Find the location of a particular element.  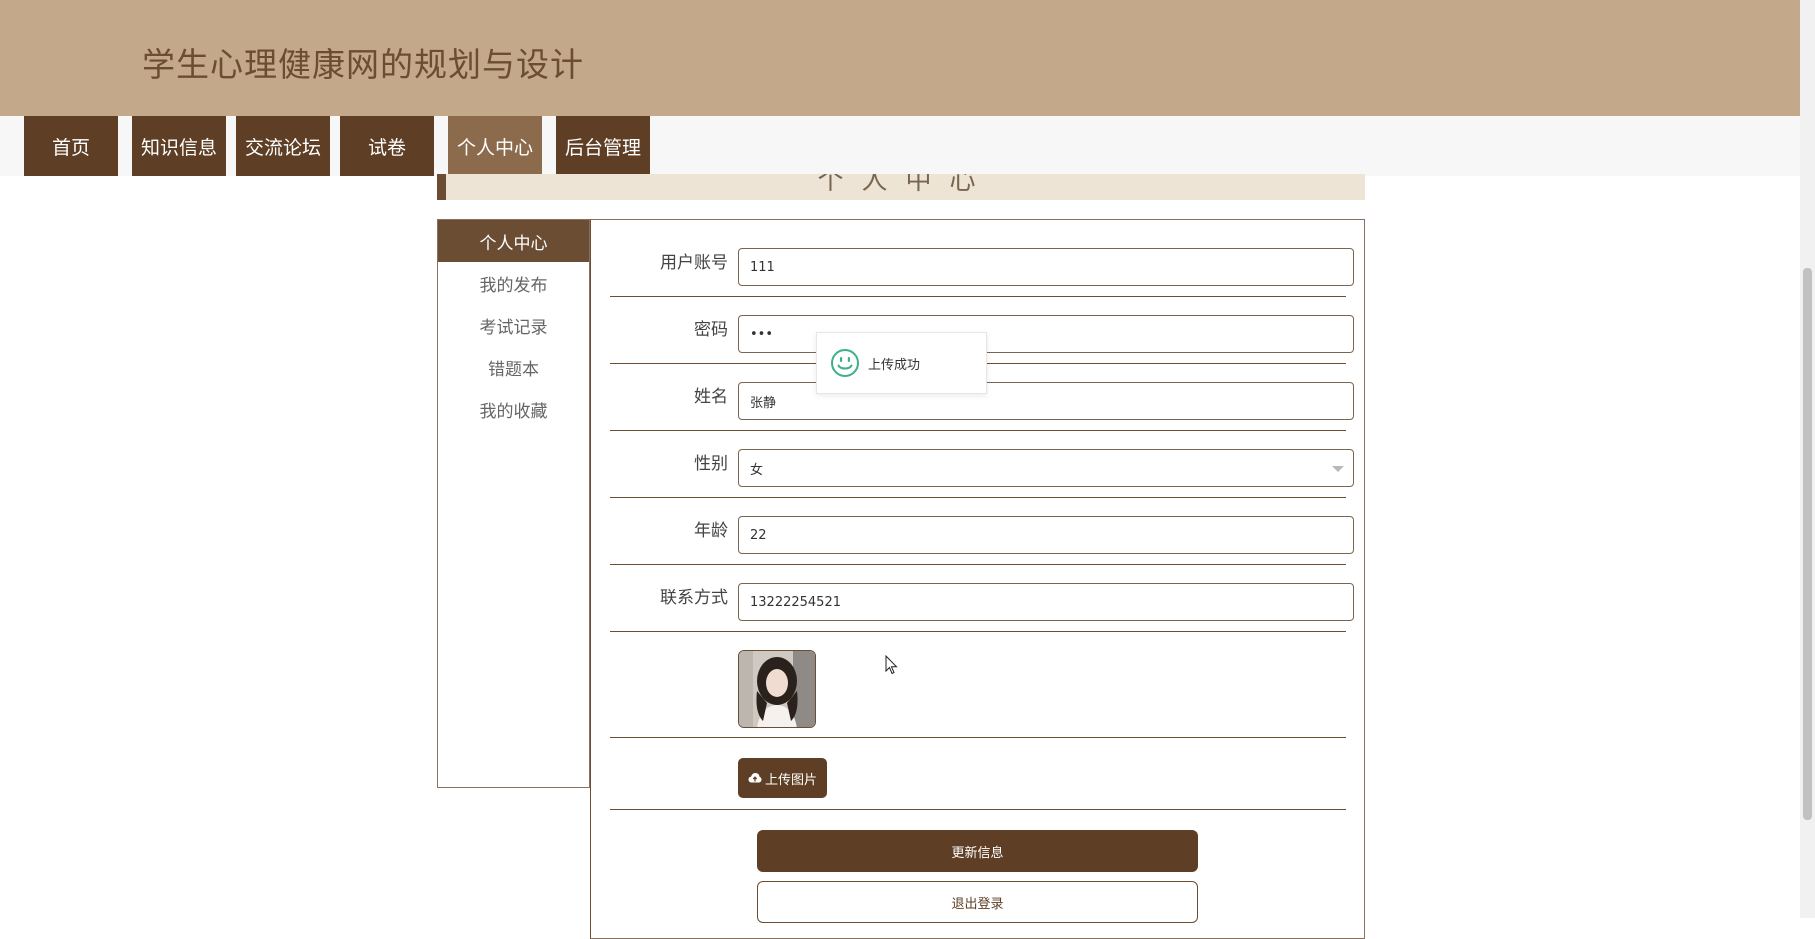

sidebar-item-favorites: 我的收藏 is located at coordinates (513, 409).